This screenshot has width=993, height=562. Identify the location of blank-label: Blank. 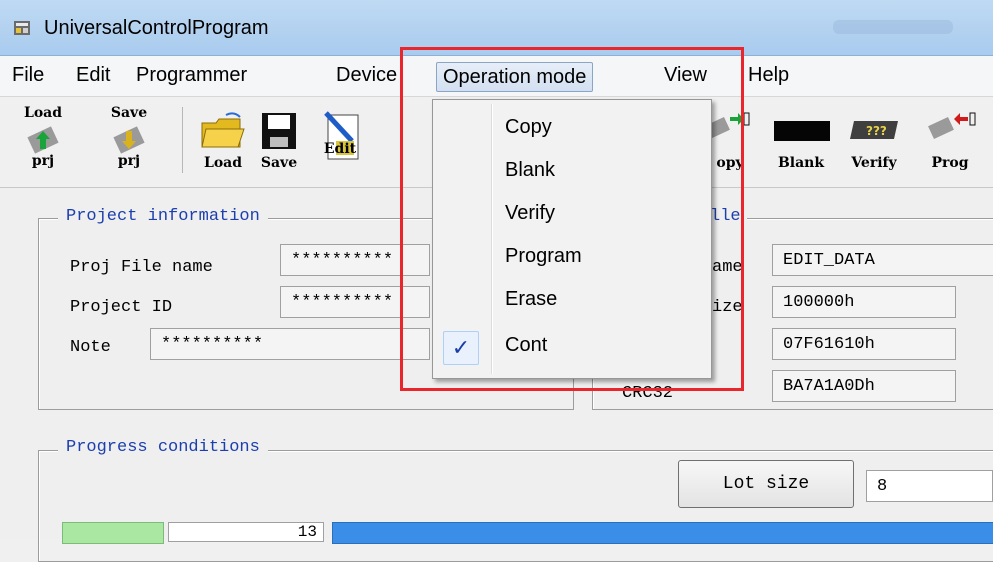
(801, 163).